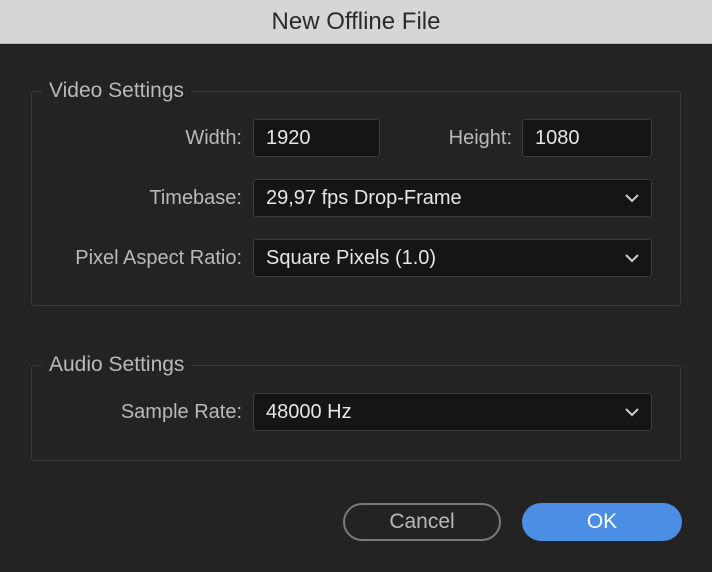 The width and height of the screenshot is (712, 572). What do you see at coordinates (213, 138) in the screenshot?
I see `width-label: Width:` at bounding box center [213, 138].